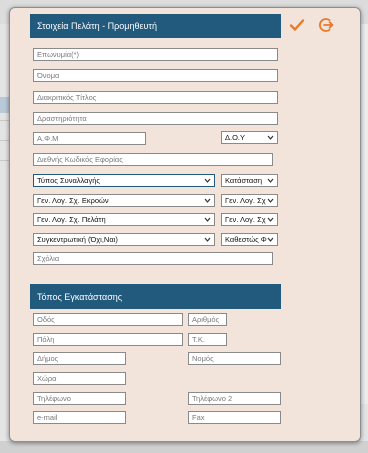 The width and height of the screenshot is (368, 453). I want to click on brand-title-input, so click(155, 97).